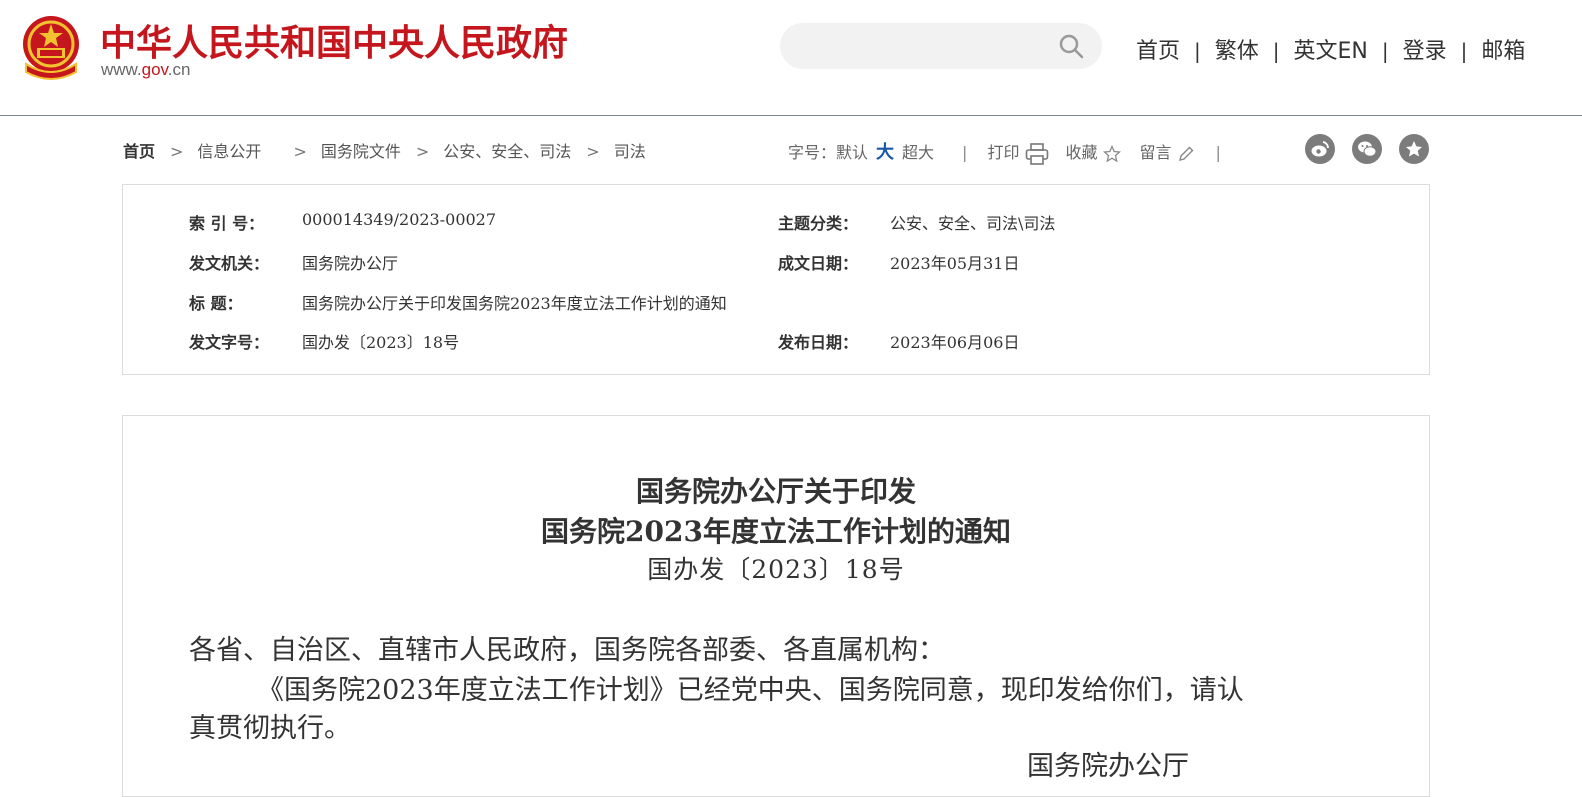 The height and width of the screenshot is (797, 1582). Describe the element at coordinates (955, 263) in the screenshot. I see `created-date-value: 2023年05月31日` at that location.